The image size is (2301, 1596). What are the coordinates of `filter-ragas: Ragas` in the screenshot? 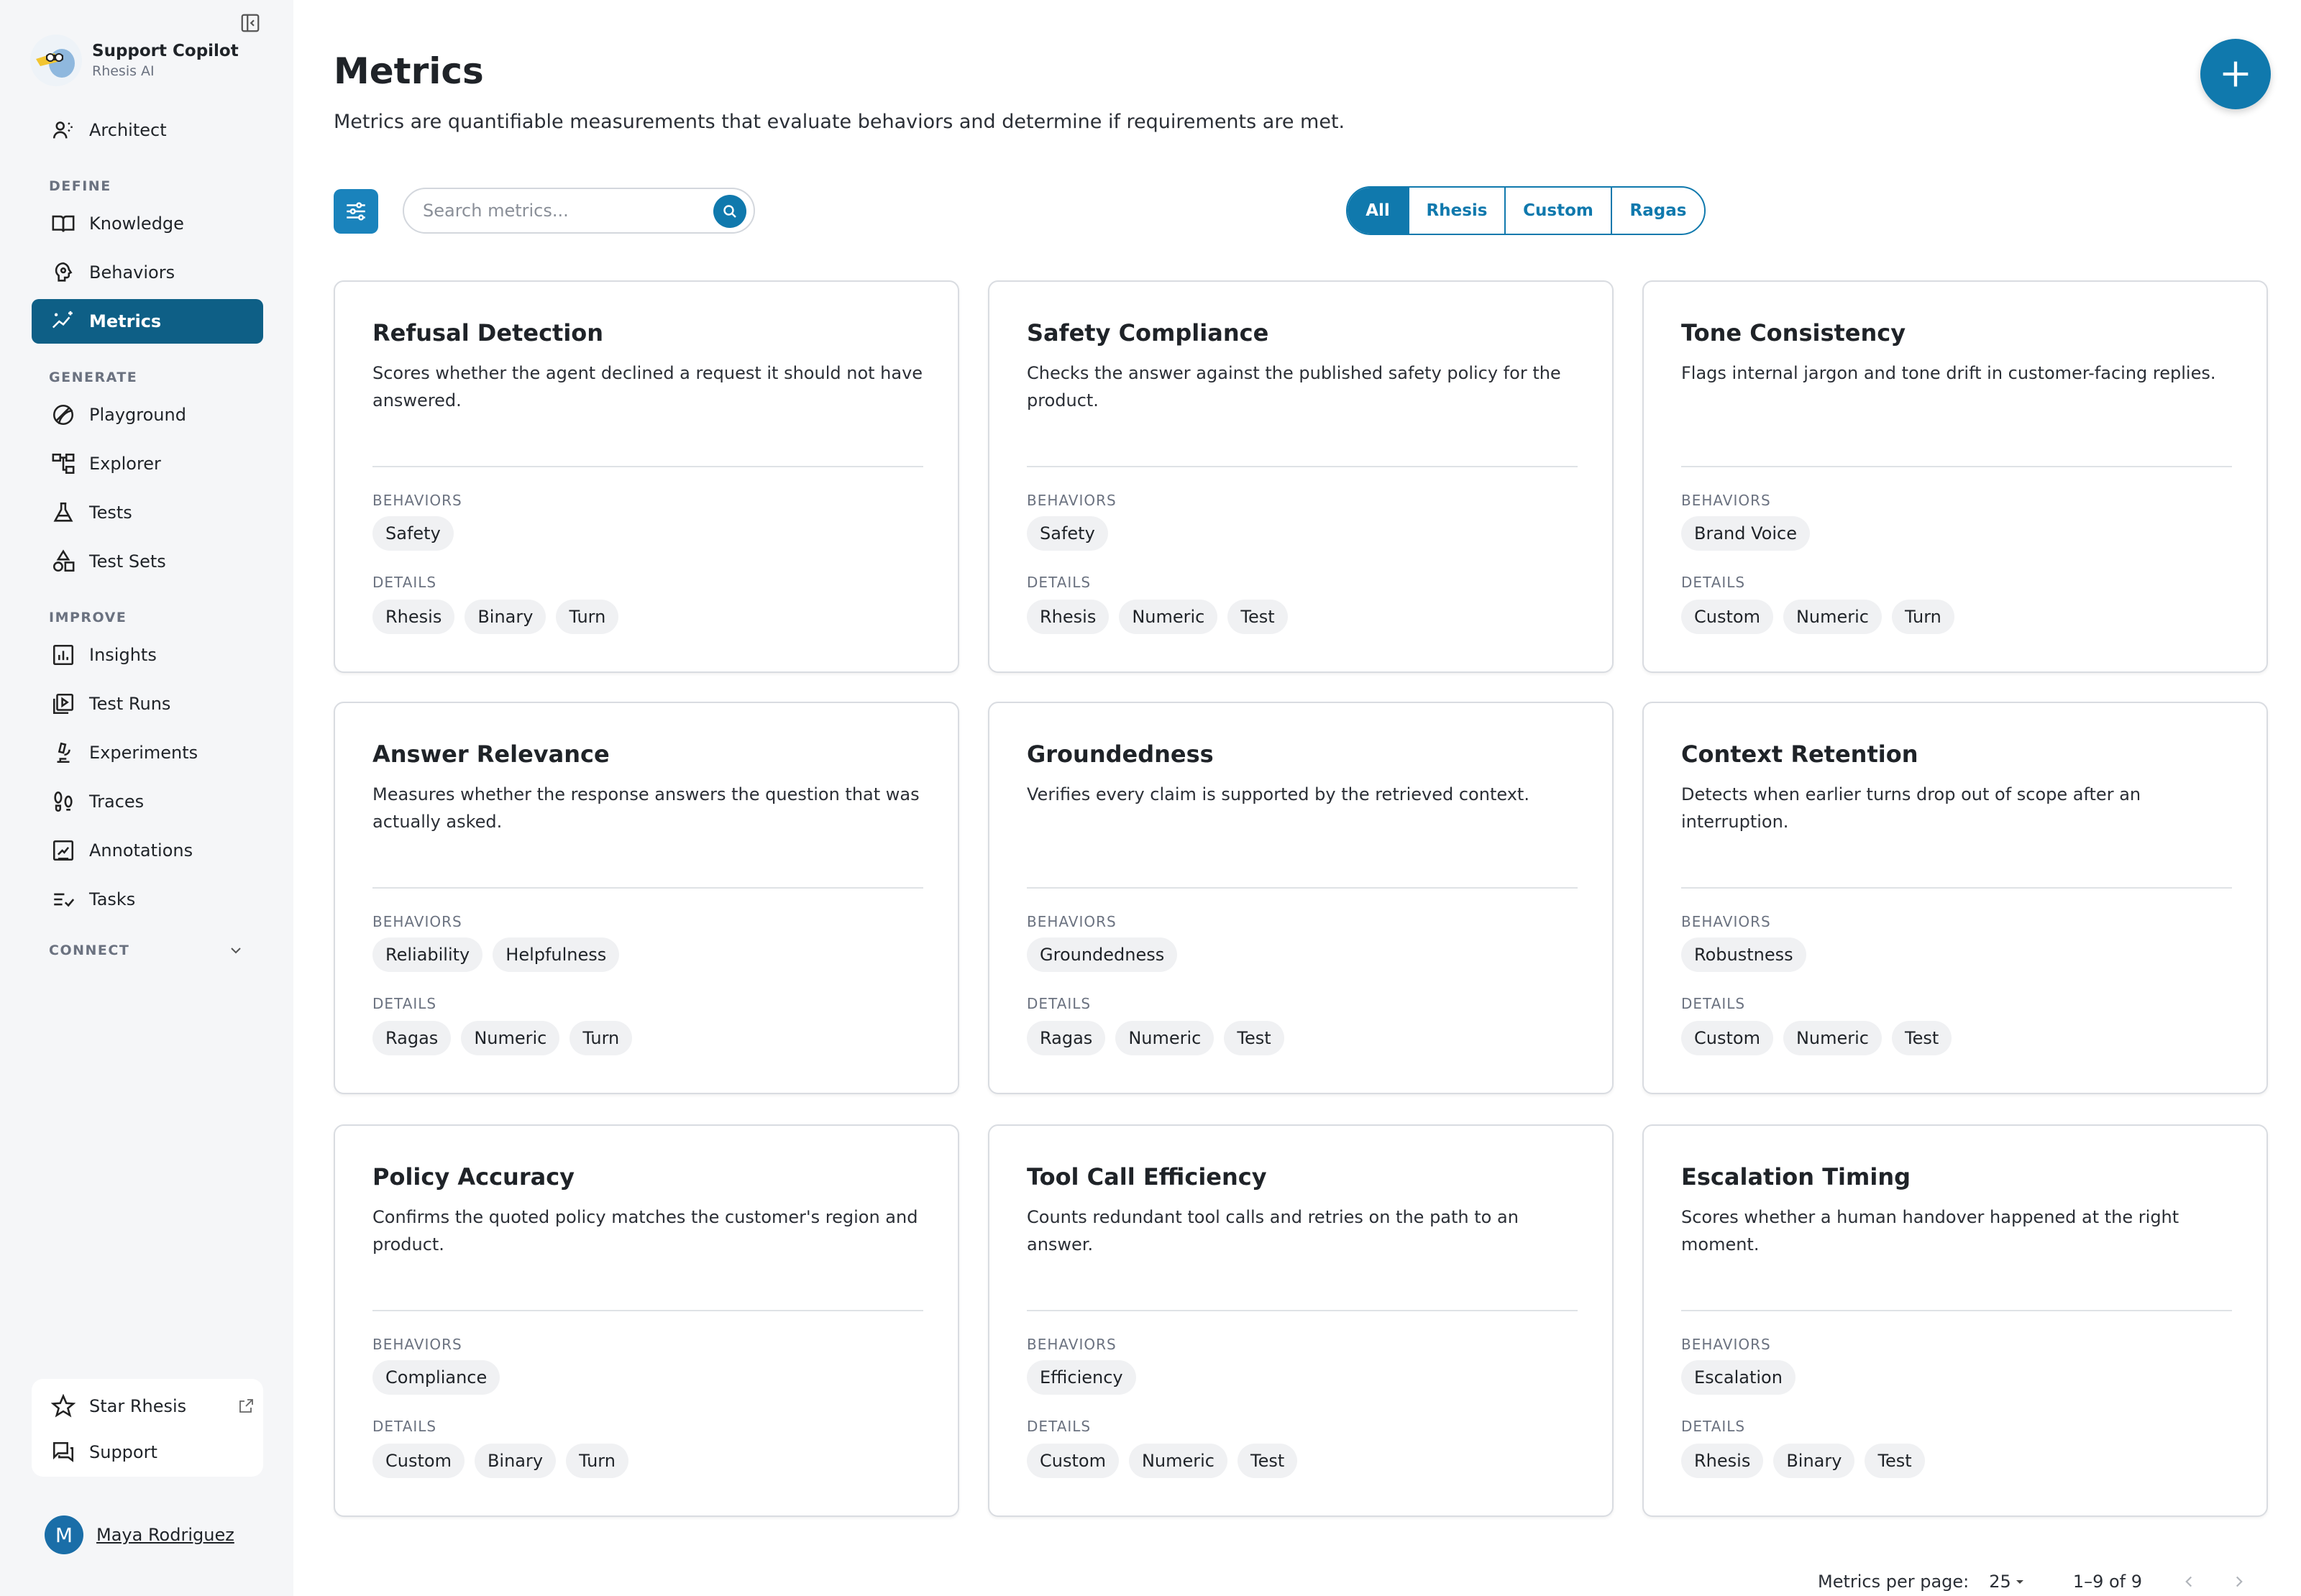 It's located at (1658, 211).